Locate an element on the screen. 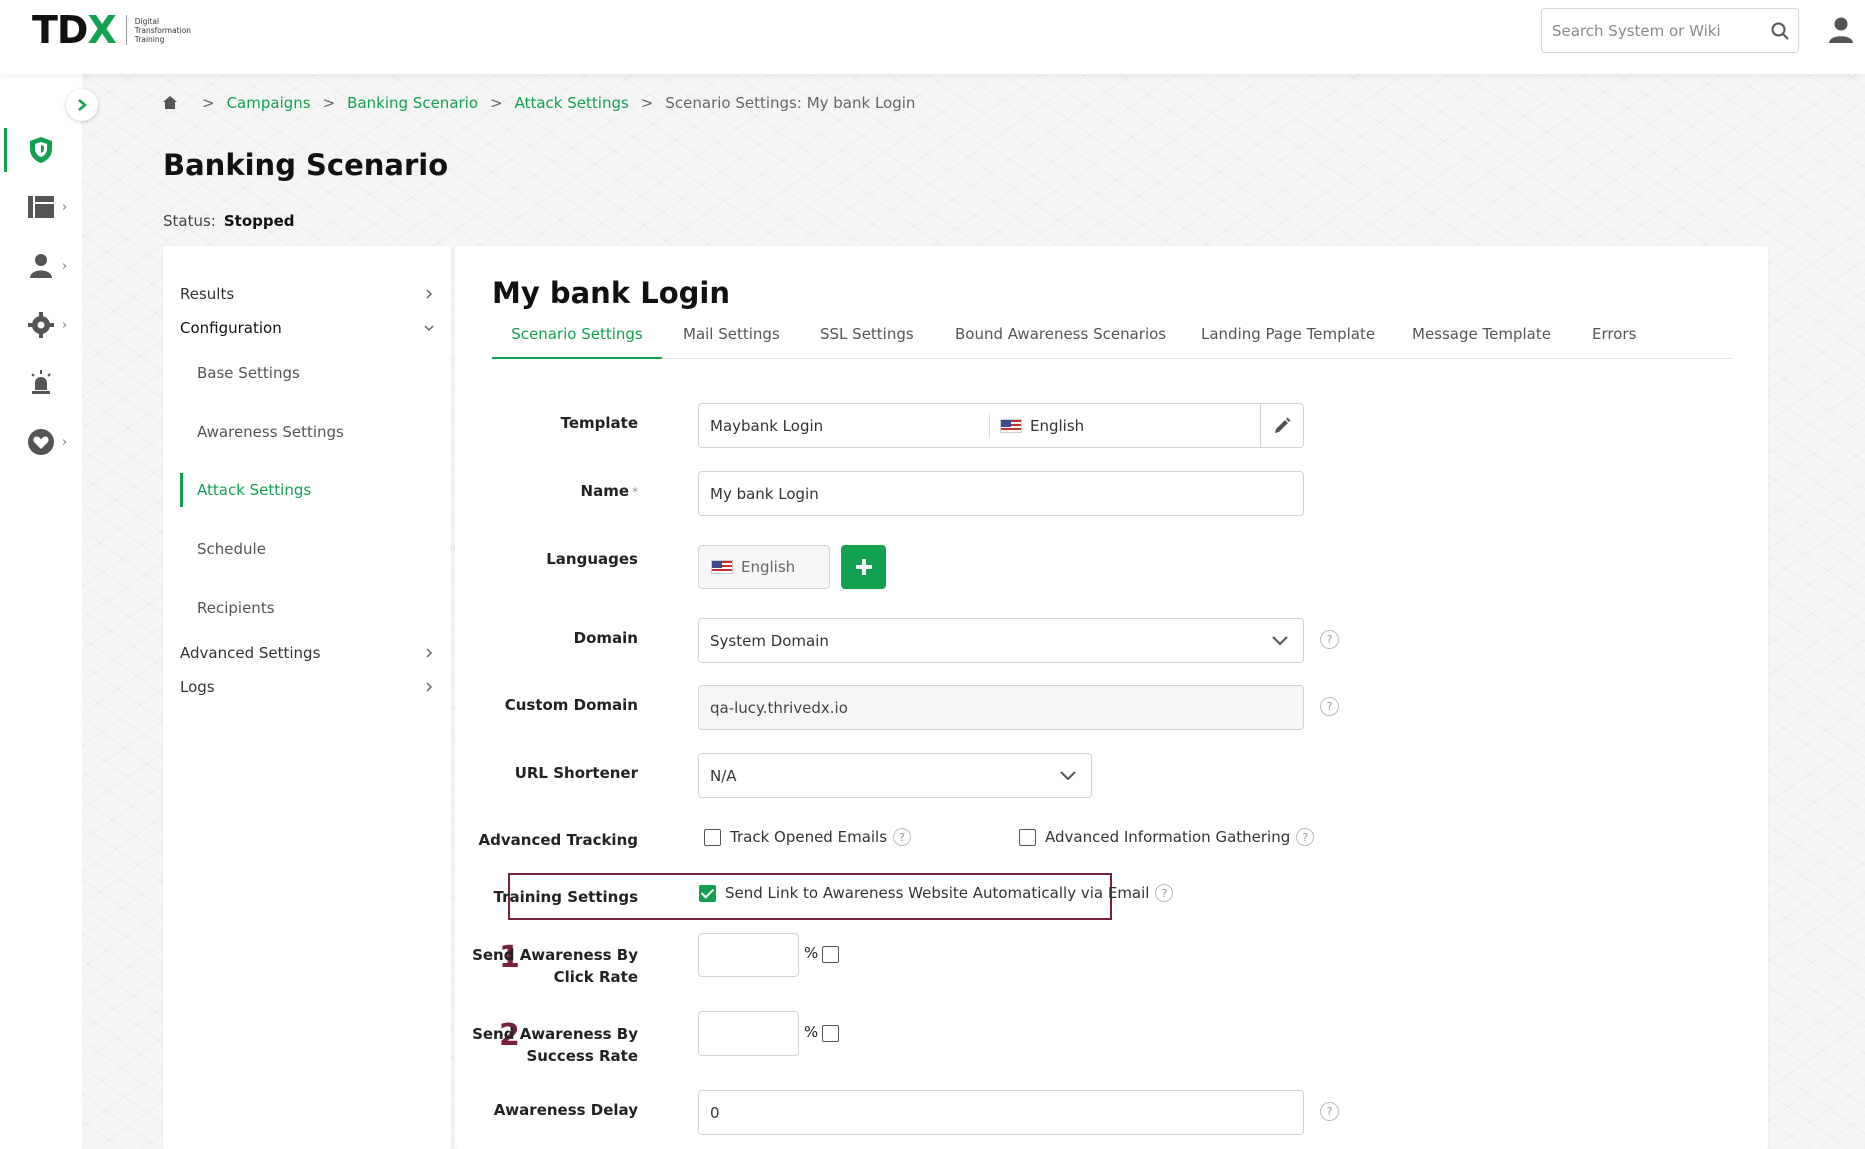  track-opened-emails-checkbox is located at coordinates (712, 837).